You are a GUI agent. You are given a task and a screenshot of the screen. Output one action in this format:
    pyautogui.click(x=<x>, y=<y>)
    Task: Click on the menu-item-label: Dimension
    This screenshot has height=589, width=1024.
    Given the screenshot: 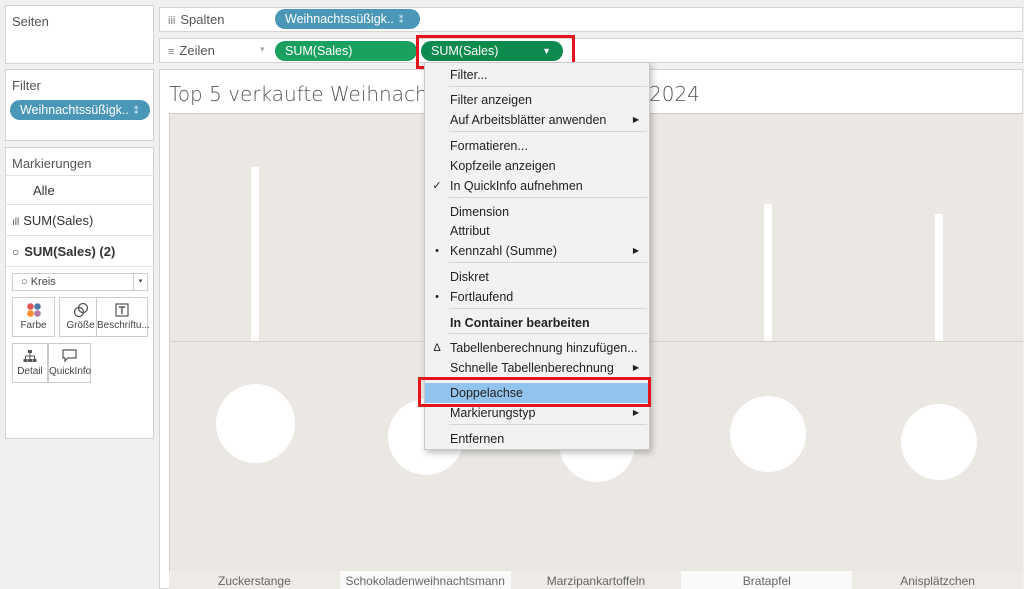 What is the action you would take?
    pyautogui.click(x=480, y=212)
    